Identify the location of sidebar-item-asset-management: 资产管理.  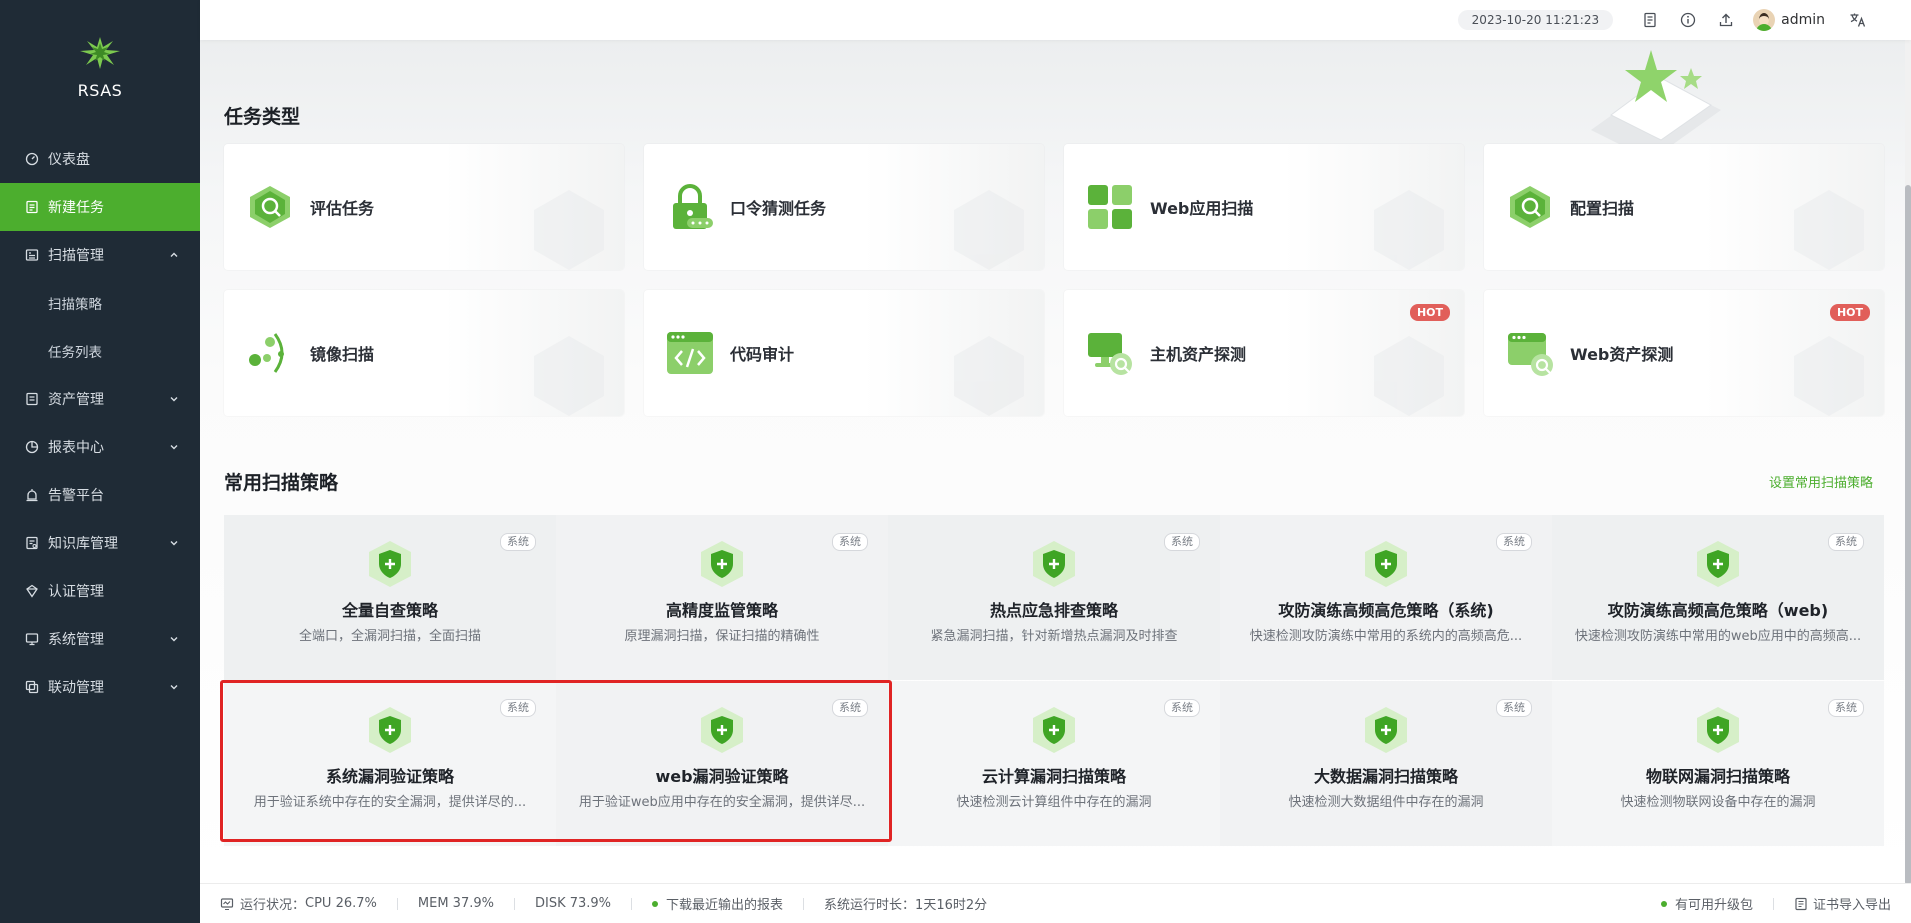
(100, 399).